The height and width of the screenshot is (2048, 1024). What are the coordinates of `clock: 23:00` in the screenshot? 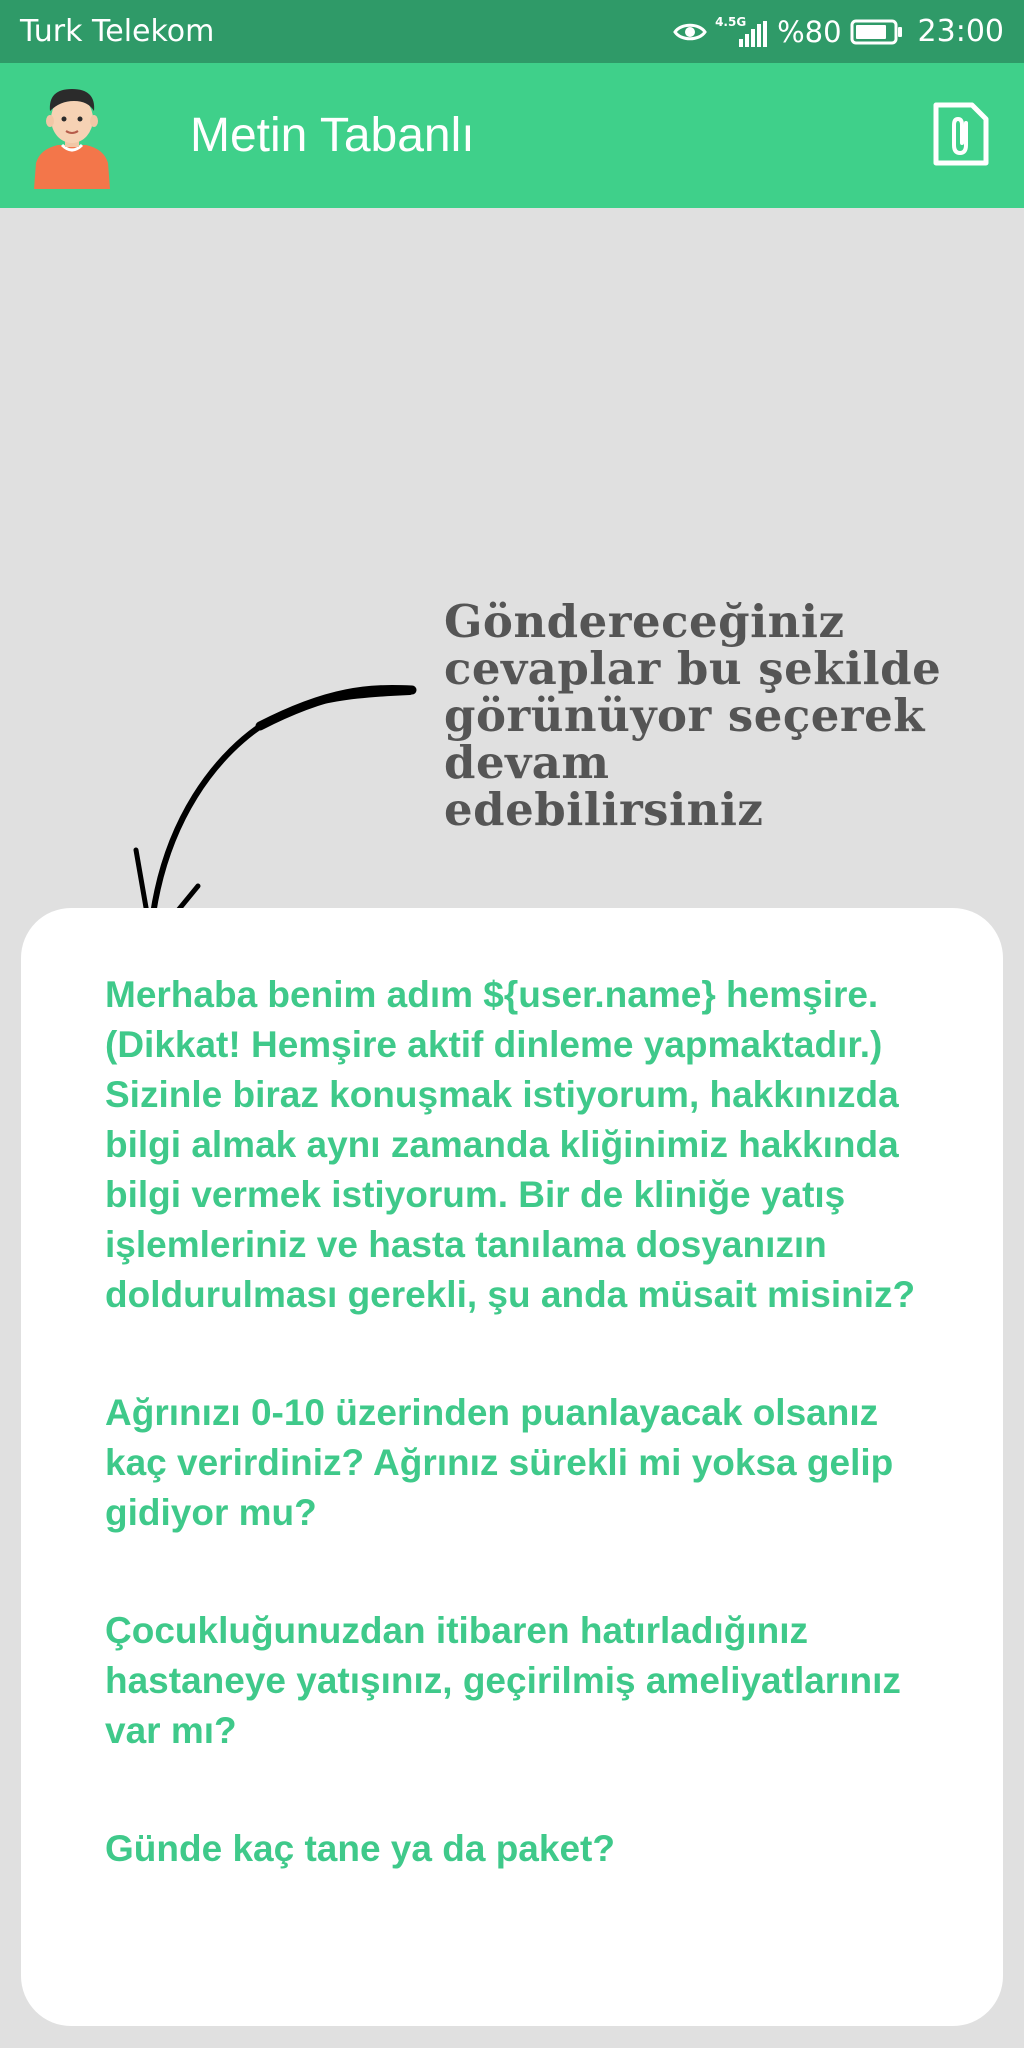 It's located at (960, 31).